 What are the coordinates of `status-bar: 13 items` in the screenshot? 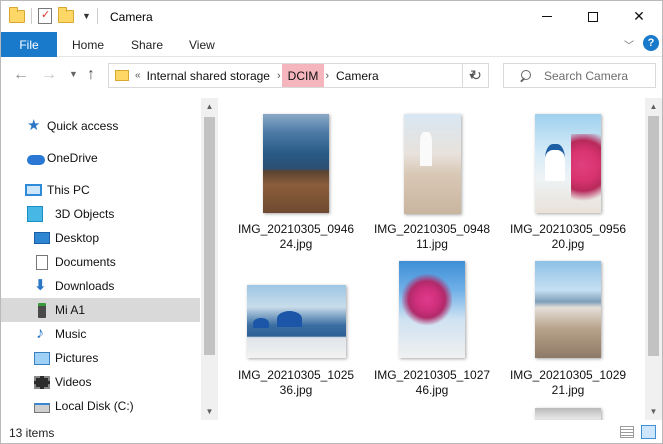 It's located at (331, 432).